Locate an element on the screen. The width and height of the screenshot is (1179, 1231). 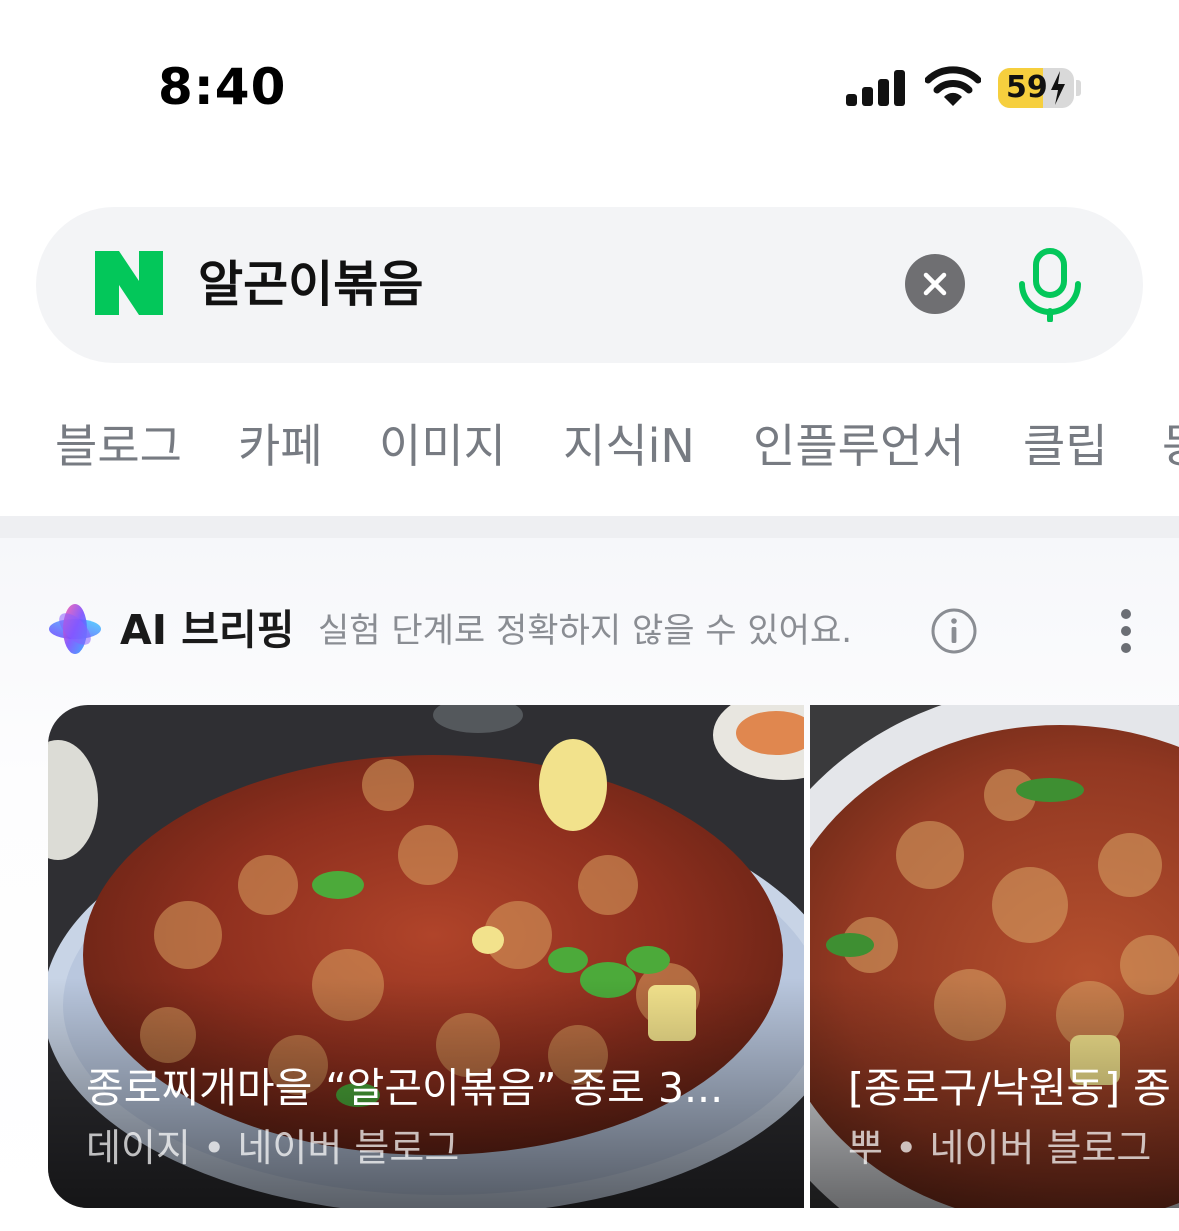
search-category-tabs: 블로그 카페 이미지 지식iN 인플루언서 클립 동 is located at coordinates (589, 448).